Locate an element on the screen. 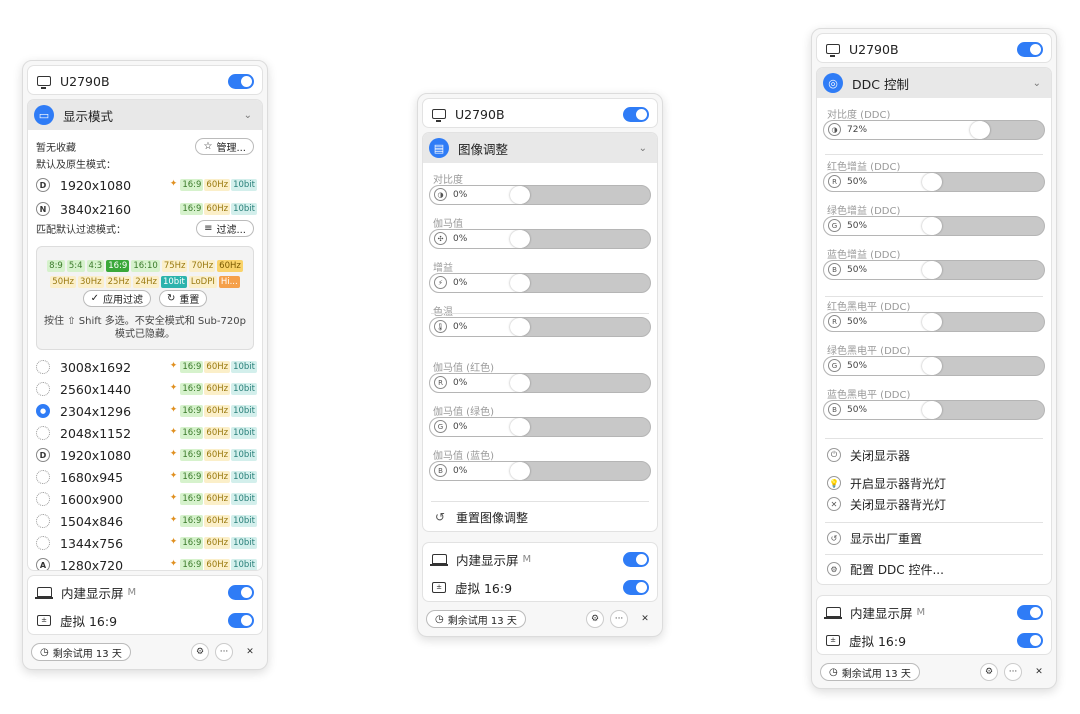 The height and width of the screenshot is (714, 1080). default-modes-label: 默认及原生模式： is located at coordinates (76, 165).